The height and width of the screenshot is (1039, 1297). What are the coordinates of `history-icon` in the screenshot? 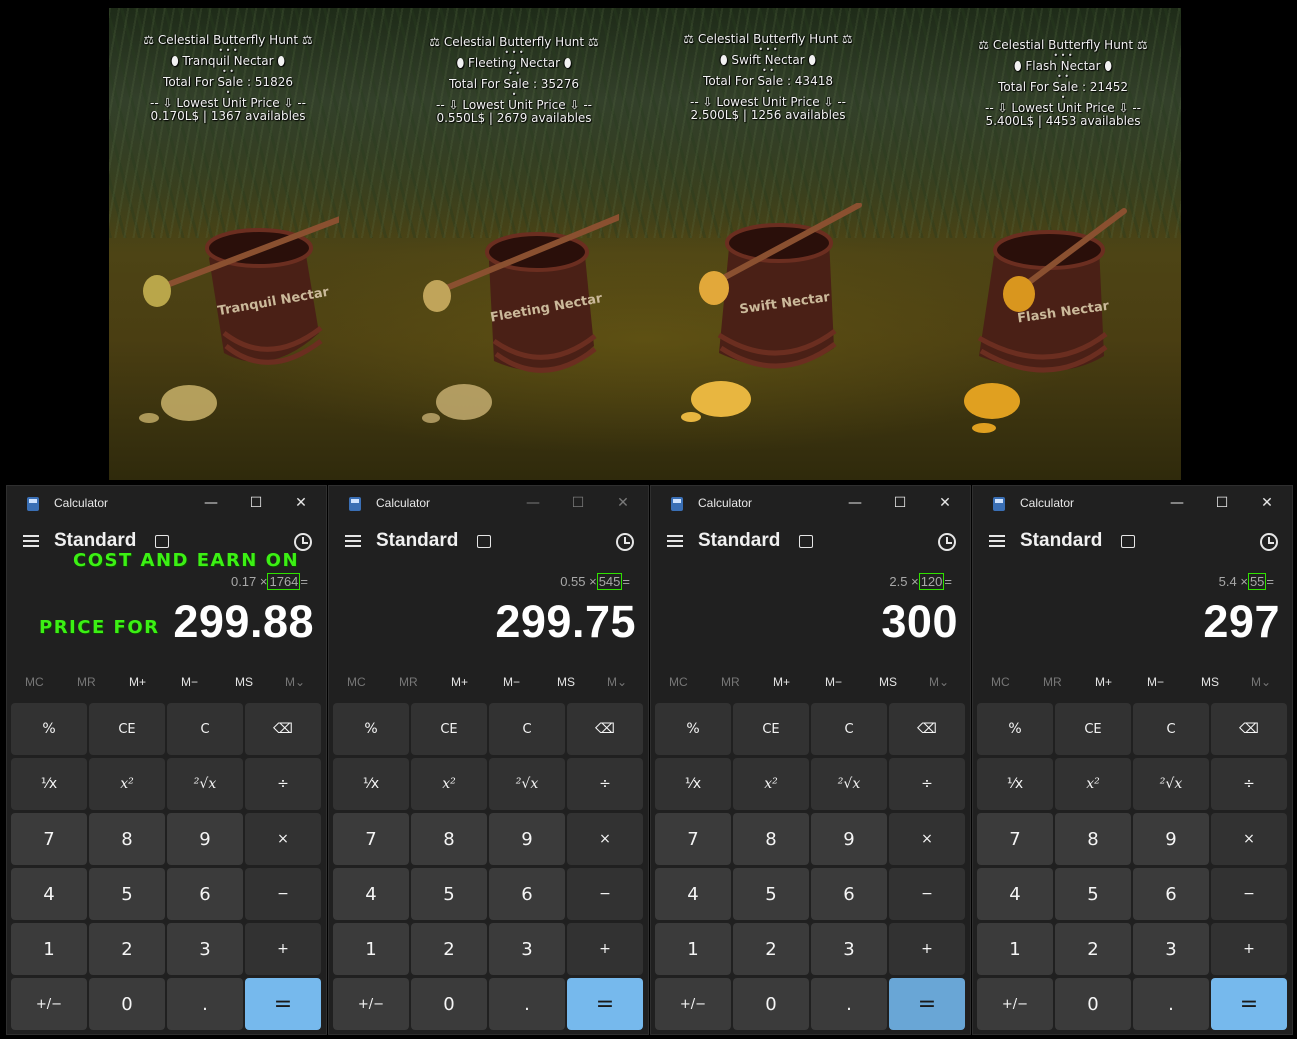 It's located at (625, 542).